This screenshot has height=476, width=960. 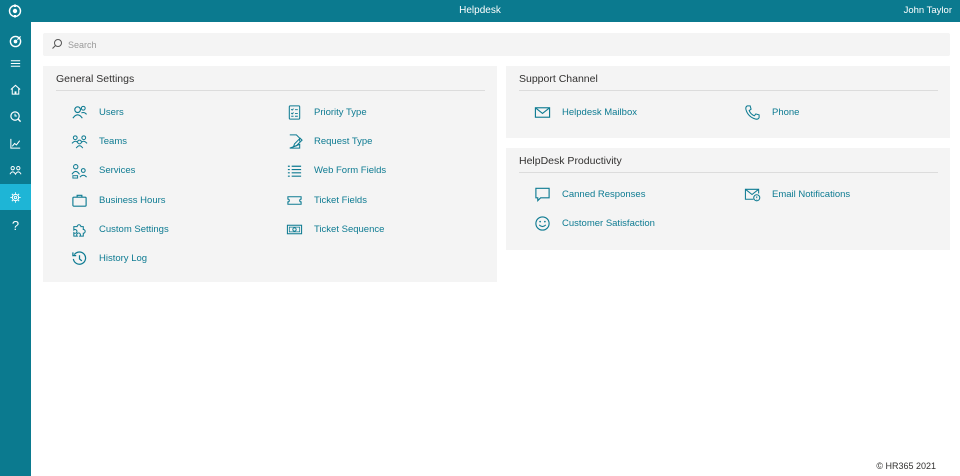 I want to click on left-nav-rail: ?, so click(x=15, y=249).